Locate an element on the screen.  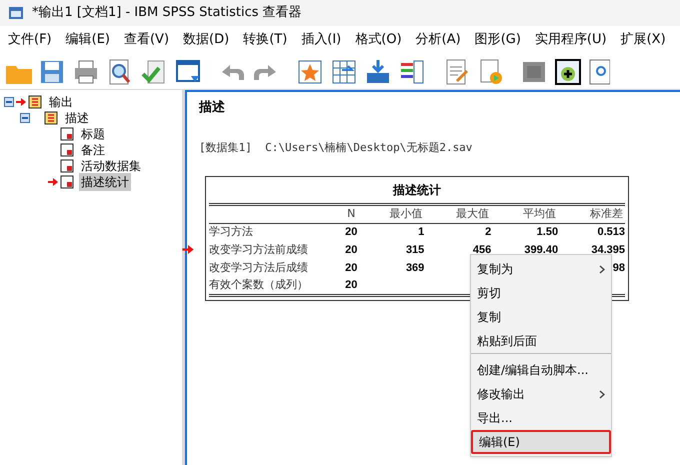
printer-icon is located at coordinates (86, 72).